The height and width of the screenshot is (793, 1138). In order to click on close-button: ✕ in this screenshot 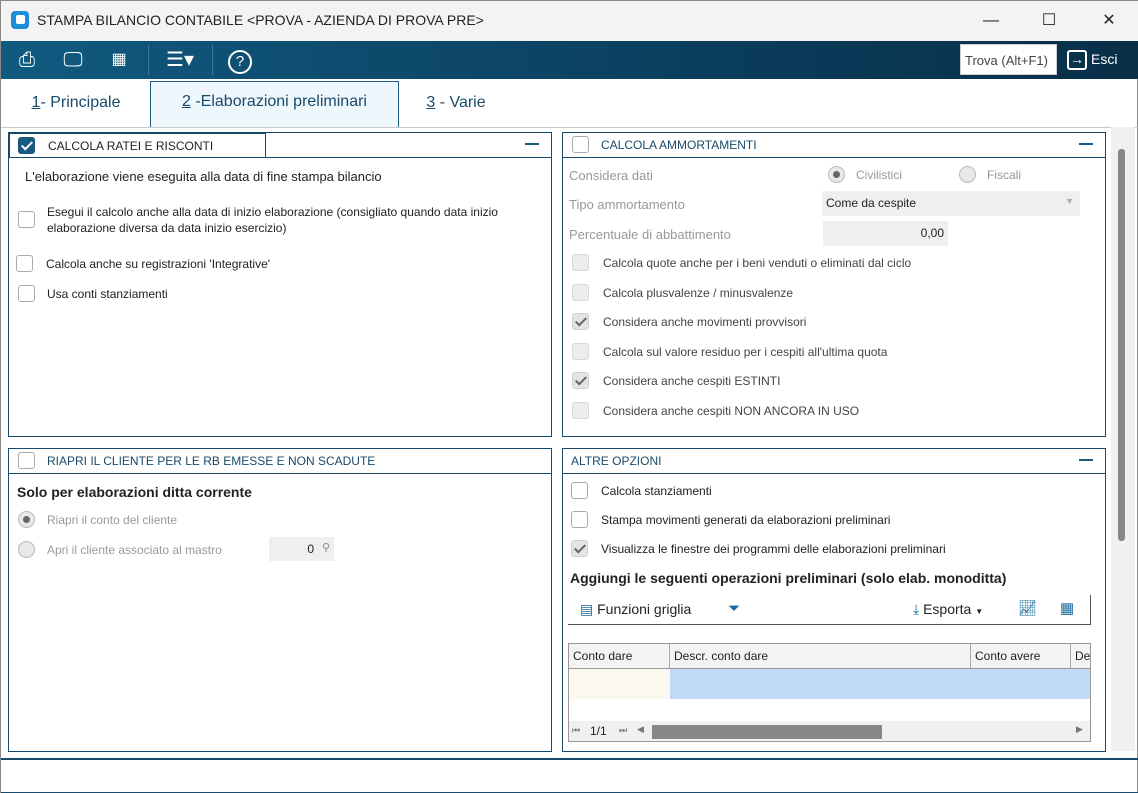, I will do `click(1109, 21)`.